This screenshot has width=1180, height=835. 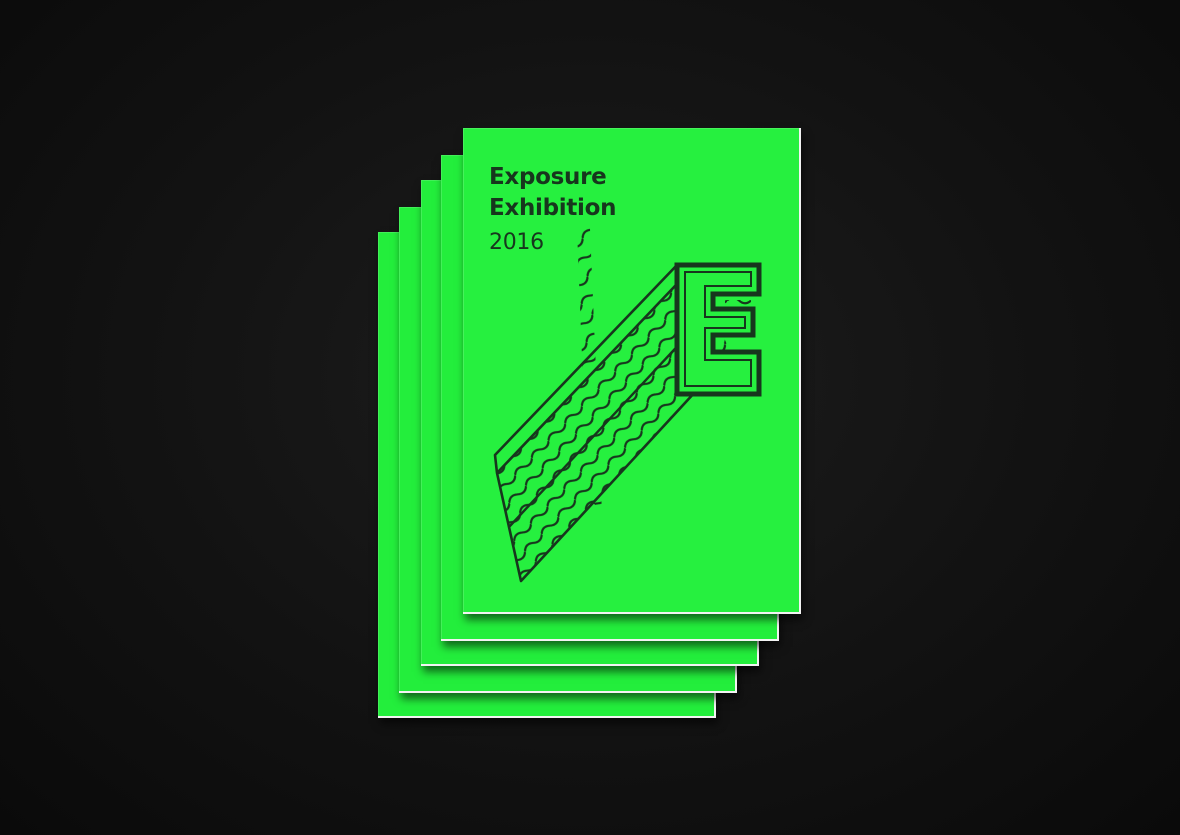 What do you see at coordinates (718, 329) in the screenshot?
I see `letter-e-face` at bounding box center [718, 329].